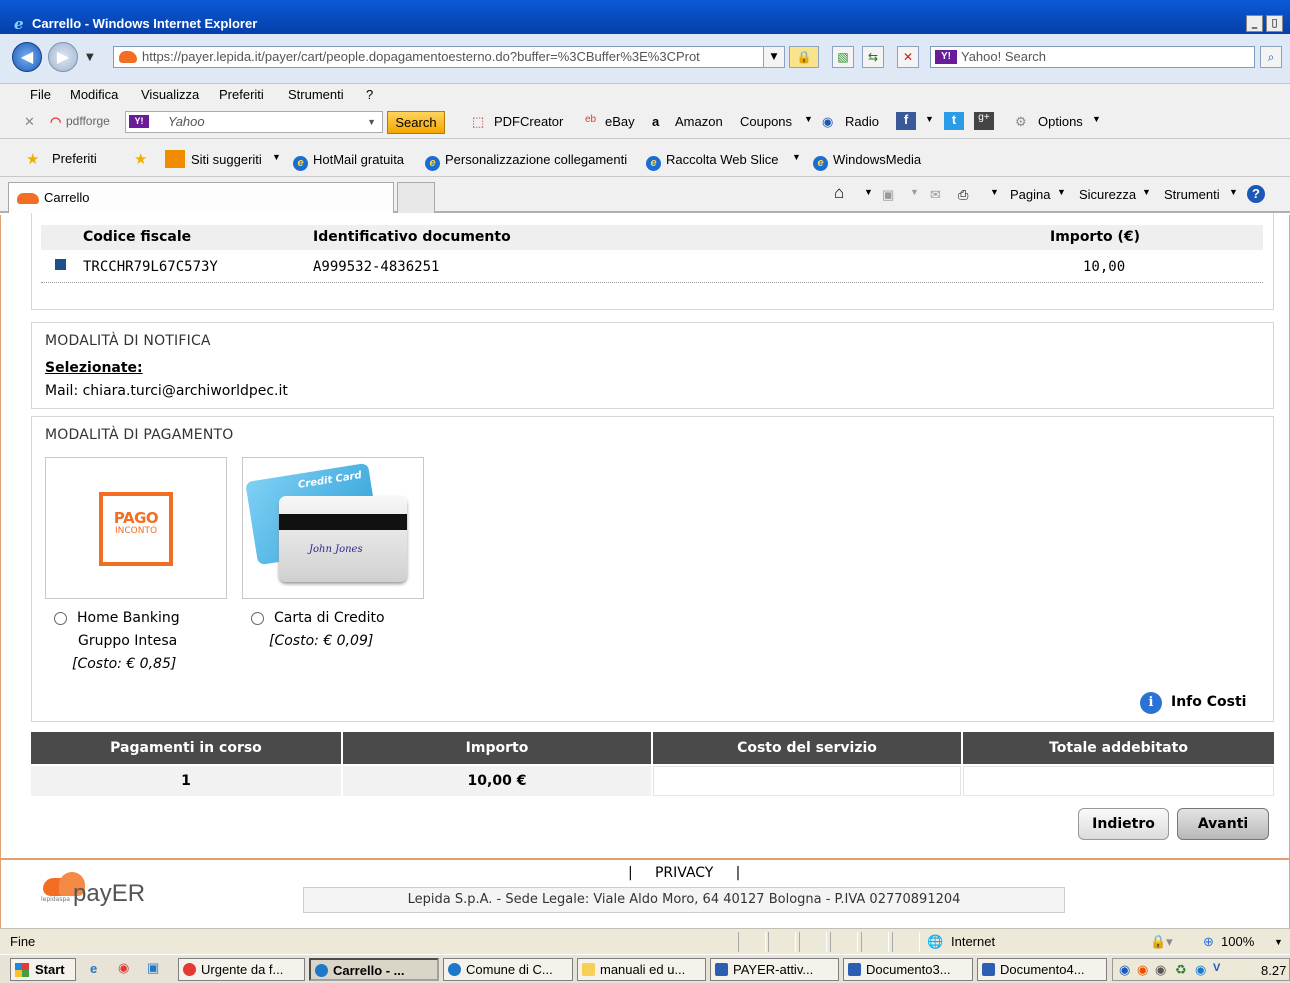  Describe the element at coordinates (1118, 748) in the screenshot. I see `summary-header-totale: Totale addebitato` at that location.